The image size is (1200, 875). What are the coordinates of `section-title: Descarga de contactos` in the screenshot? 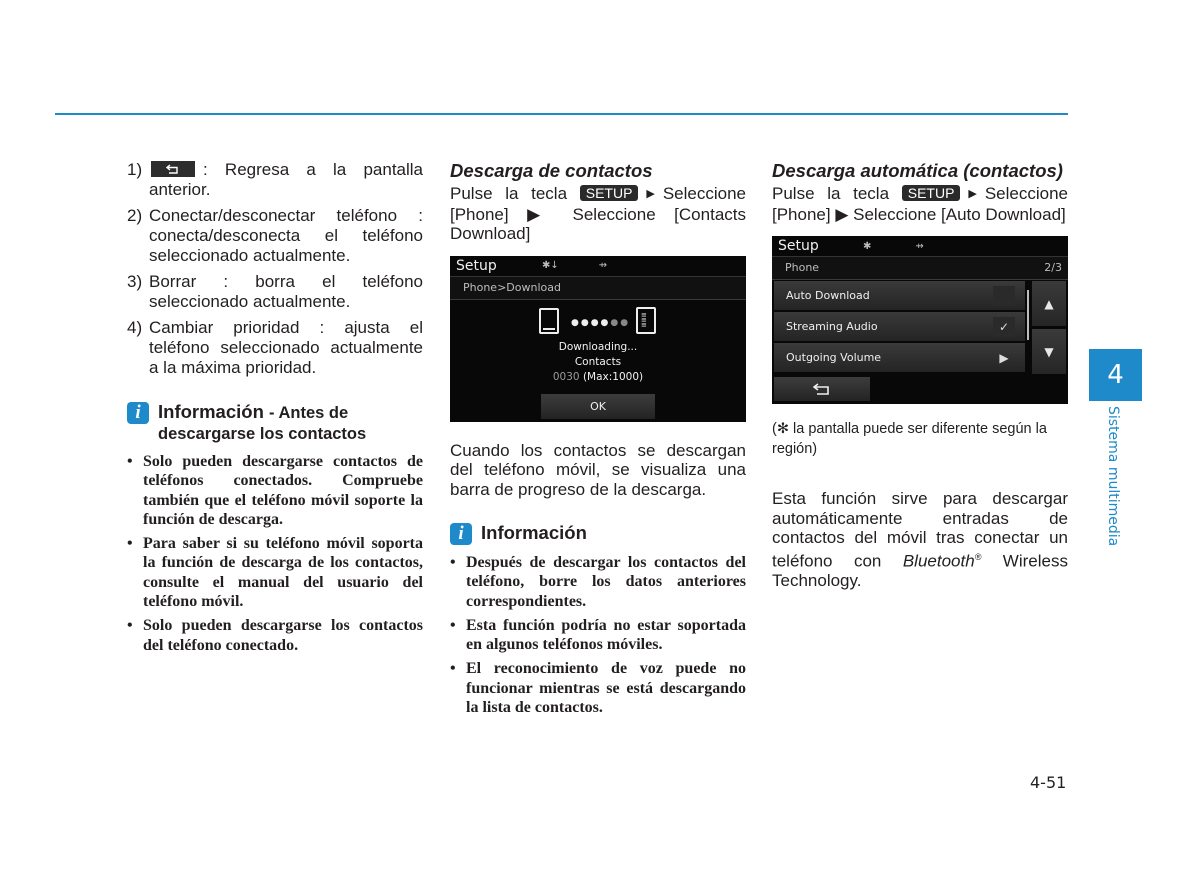 It's located at (551, 170).